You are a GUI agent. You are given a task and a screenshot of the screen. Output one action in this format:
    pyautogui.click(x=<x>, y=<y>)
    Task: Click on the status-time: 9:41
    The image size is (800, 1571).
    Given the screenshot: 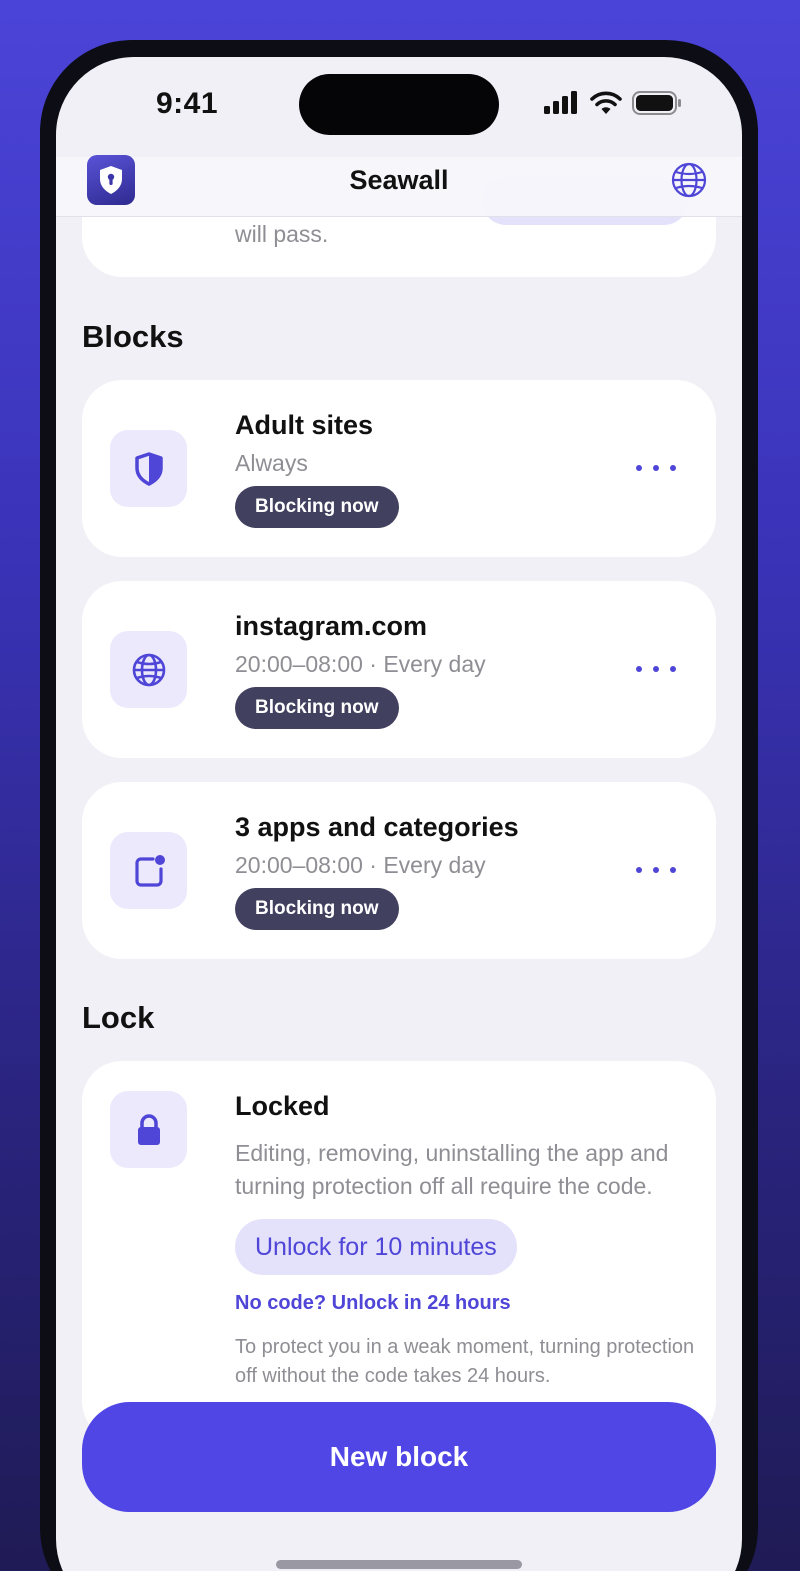 What is the action you would take?
    pyautogui.click(x=187, y=103)
    